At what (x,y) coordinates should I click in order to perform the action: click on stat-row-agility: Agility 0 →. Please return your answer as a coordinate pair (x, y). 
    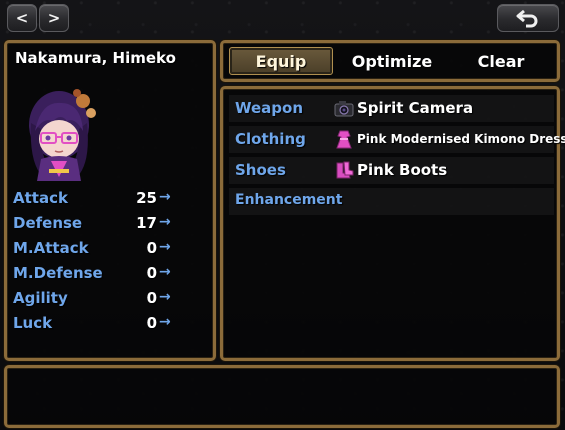
    Looking at the image, I should click on (108, 300).